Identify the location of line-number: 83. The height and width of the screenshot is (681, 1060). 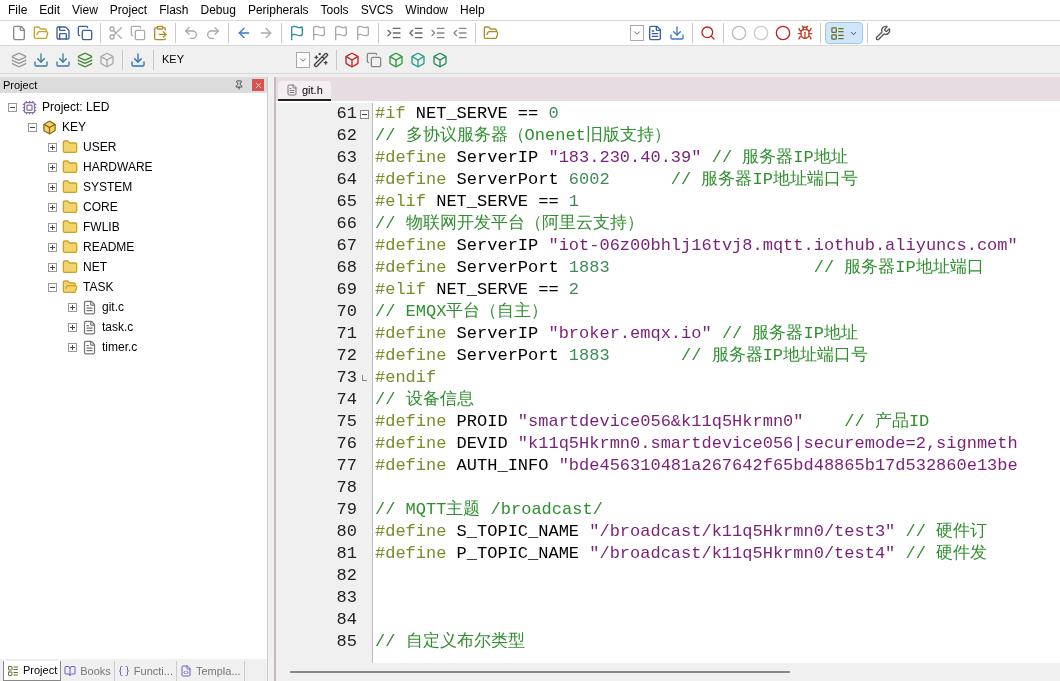
(346, 598).